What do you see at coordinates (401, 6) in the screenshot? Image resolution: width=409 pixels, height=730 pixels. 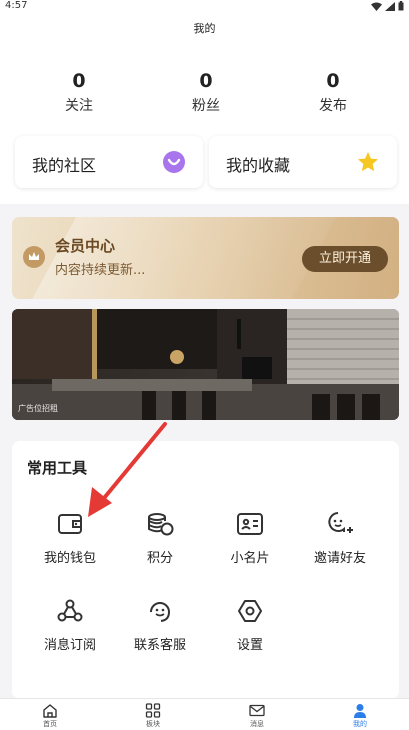 I see `battery-icon` at bounding box center [401, 6].